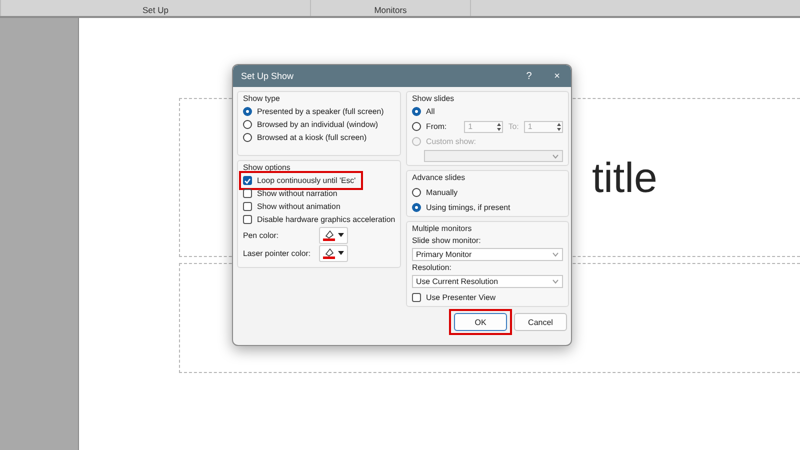 The height and width of the screenshot is (450, 800). I want to click on help-button: ?, so click(529, 76).